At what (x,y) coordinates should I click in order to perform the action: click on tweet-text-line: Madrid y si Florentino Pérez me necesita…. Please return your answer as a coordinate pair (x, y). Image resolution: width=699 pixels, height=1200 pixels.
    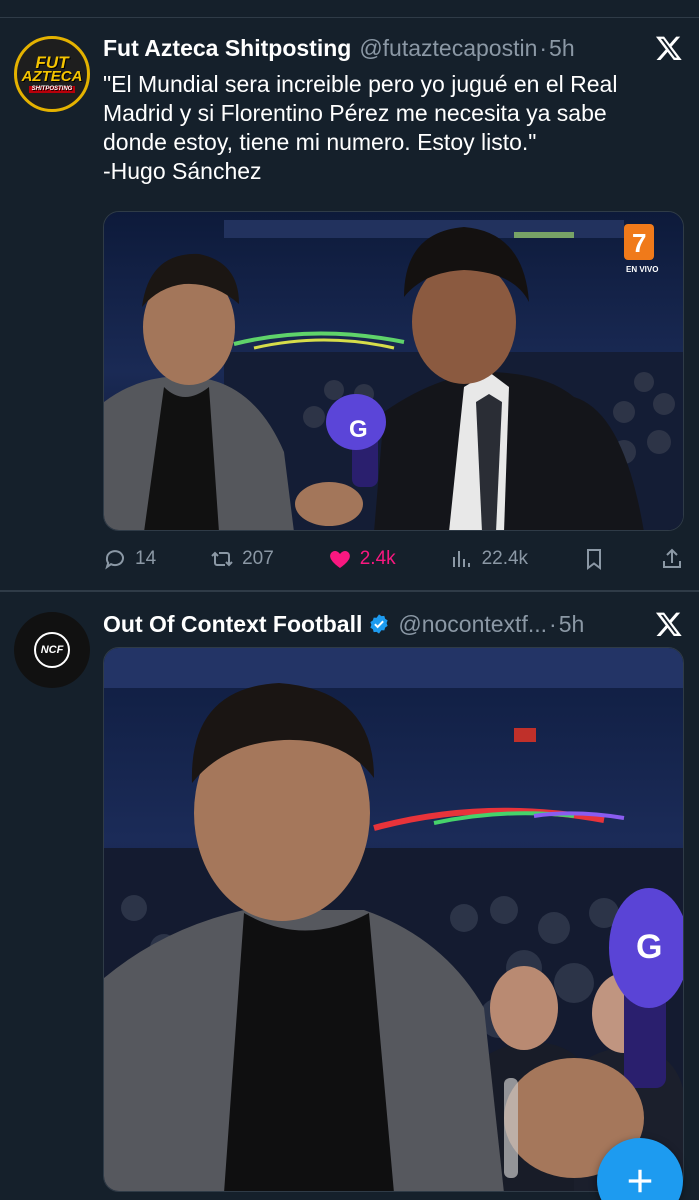
    Looking at the image, I should click on (355, 113).